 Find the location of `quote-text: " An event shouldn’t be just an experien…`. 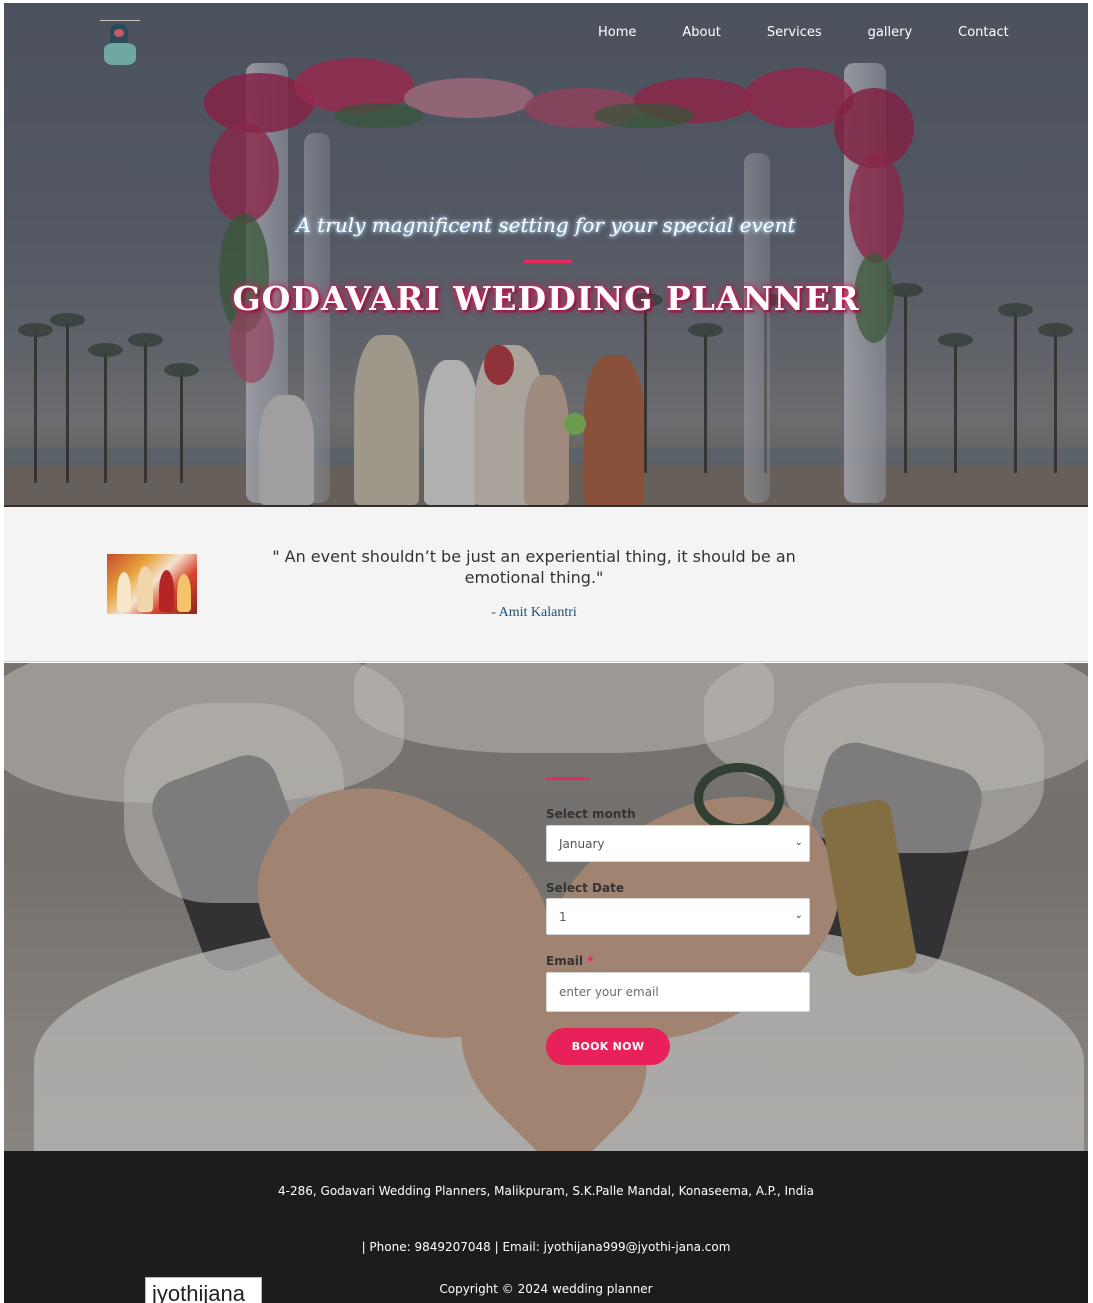

quote-text: " An event shouldn’t be just an experien… is located at coordinates (534, 567).